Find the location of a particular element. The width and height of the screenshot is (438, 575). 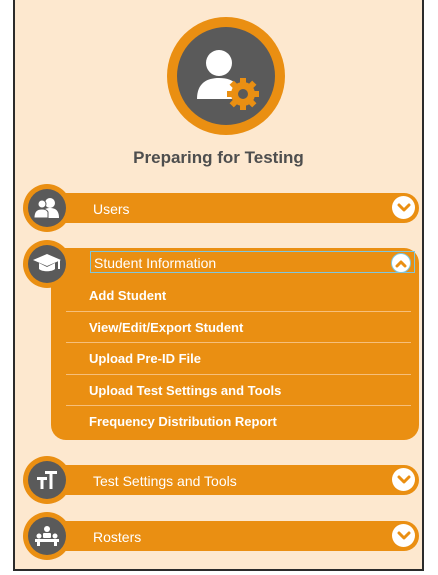

menu-item-upload-pre-id-file: Upload Pre-ID File is located at coordinates (238, 359).